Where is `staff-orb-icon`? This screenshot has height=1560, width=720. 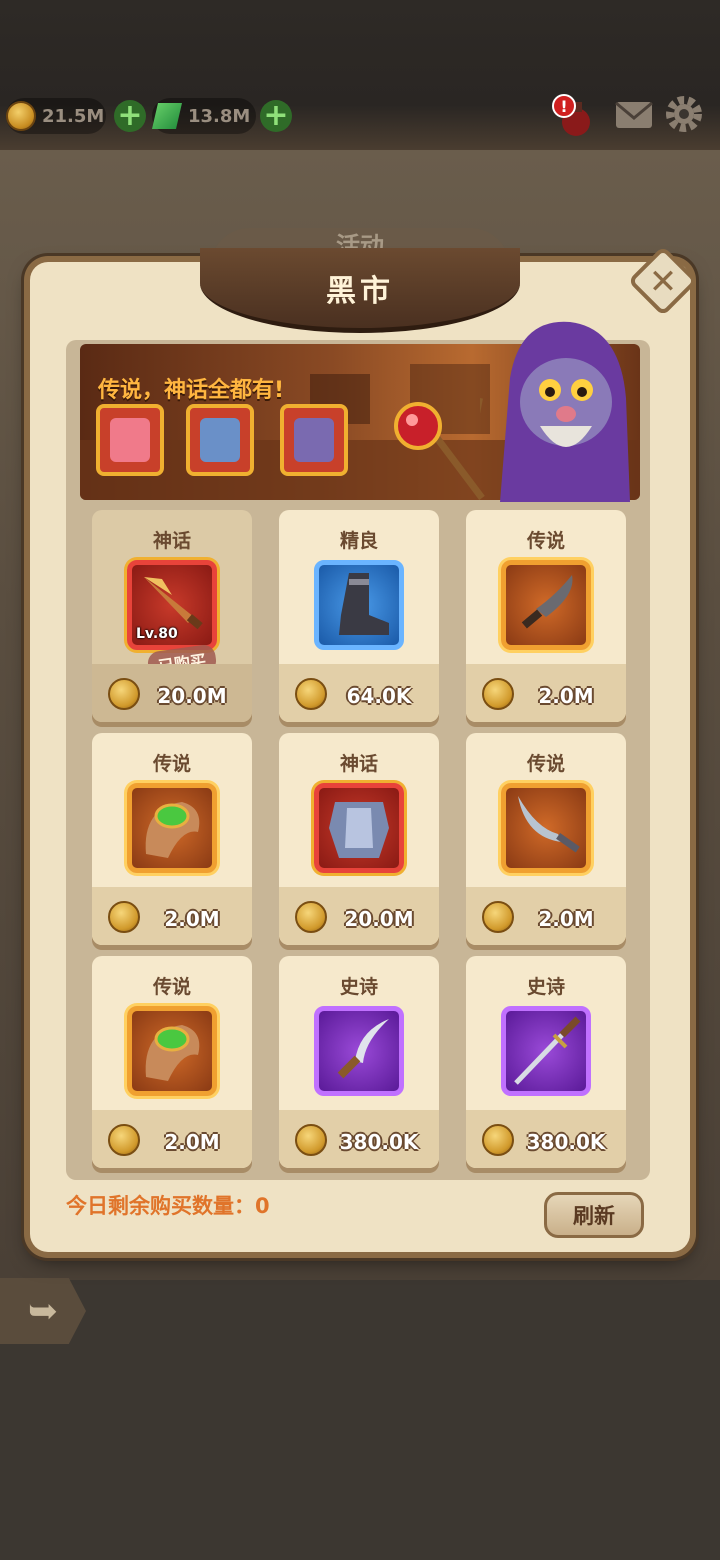 staff-orb-icon is located at coordinates (439, 451).